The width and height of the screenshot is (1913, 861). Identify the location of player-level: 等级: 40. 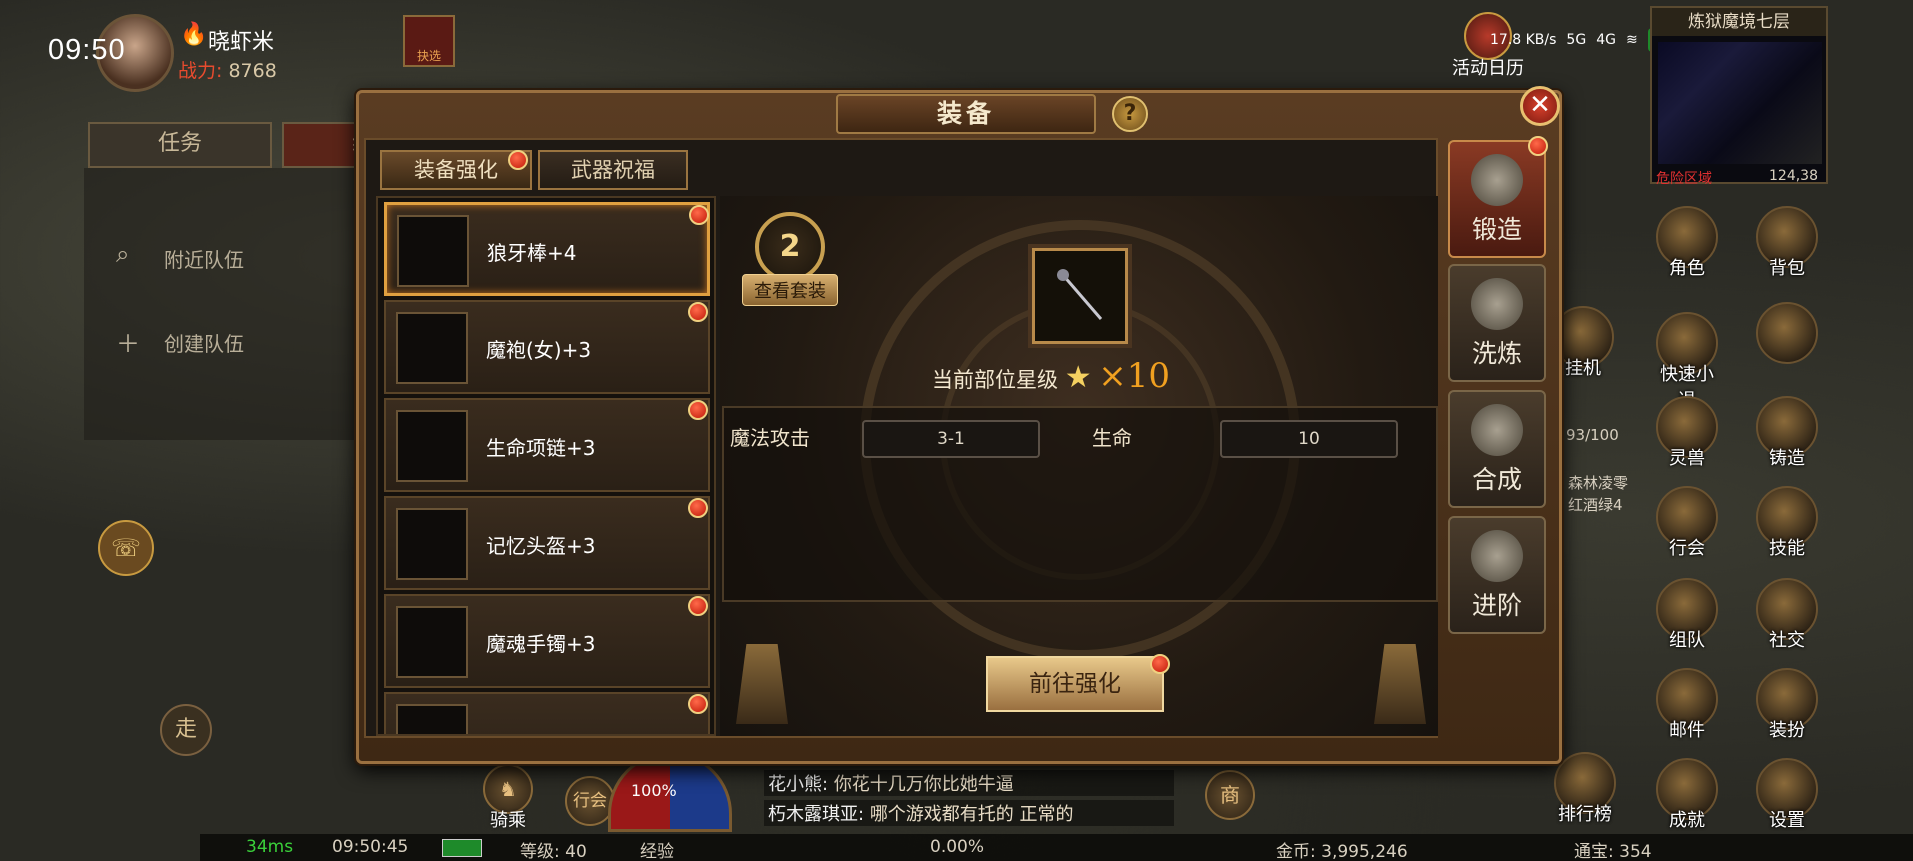
(553, 851).